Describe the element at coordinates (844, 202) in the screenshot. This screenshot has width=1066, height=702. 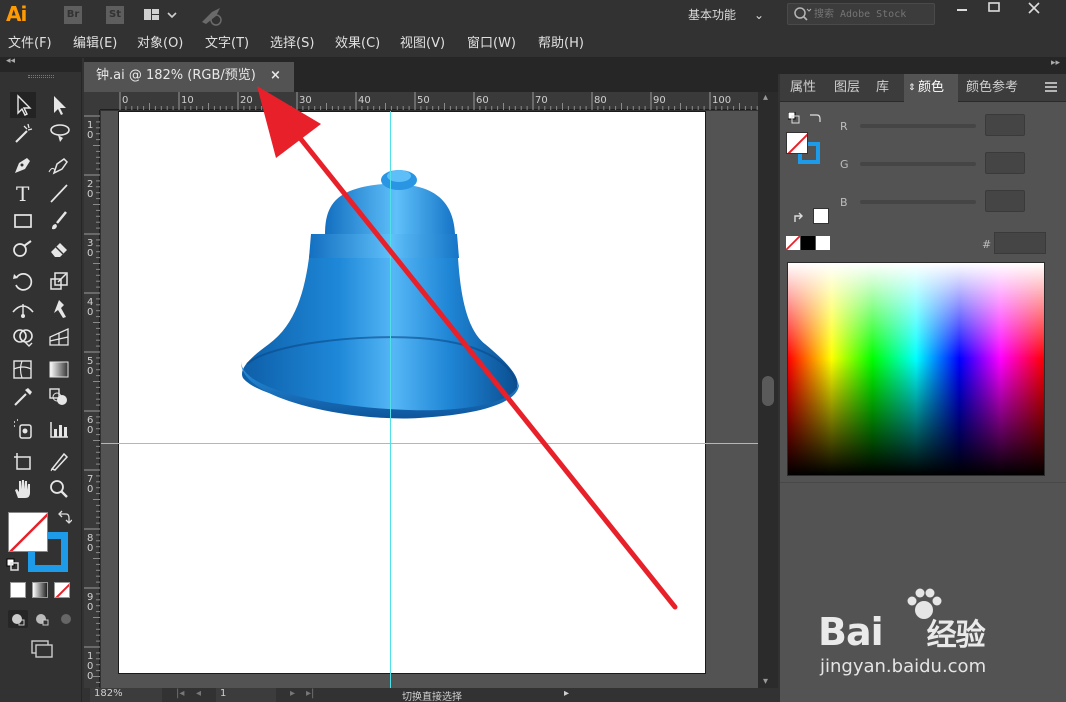
I see `blue-channel-label: B` at that location.